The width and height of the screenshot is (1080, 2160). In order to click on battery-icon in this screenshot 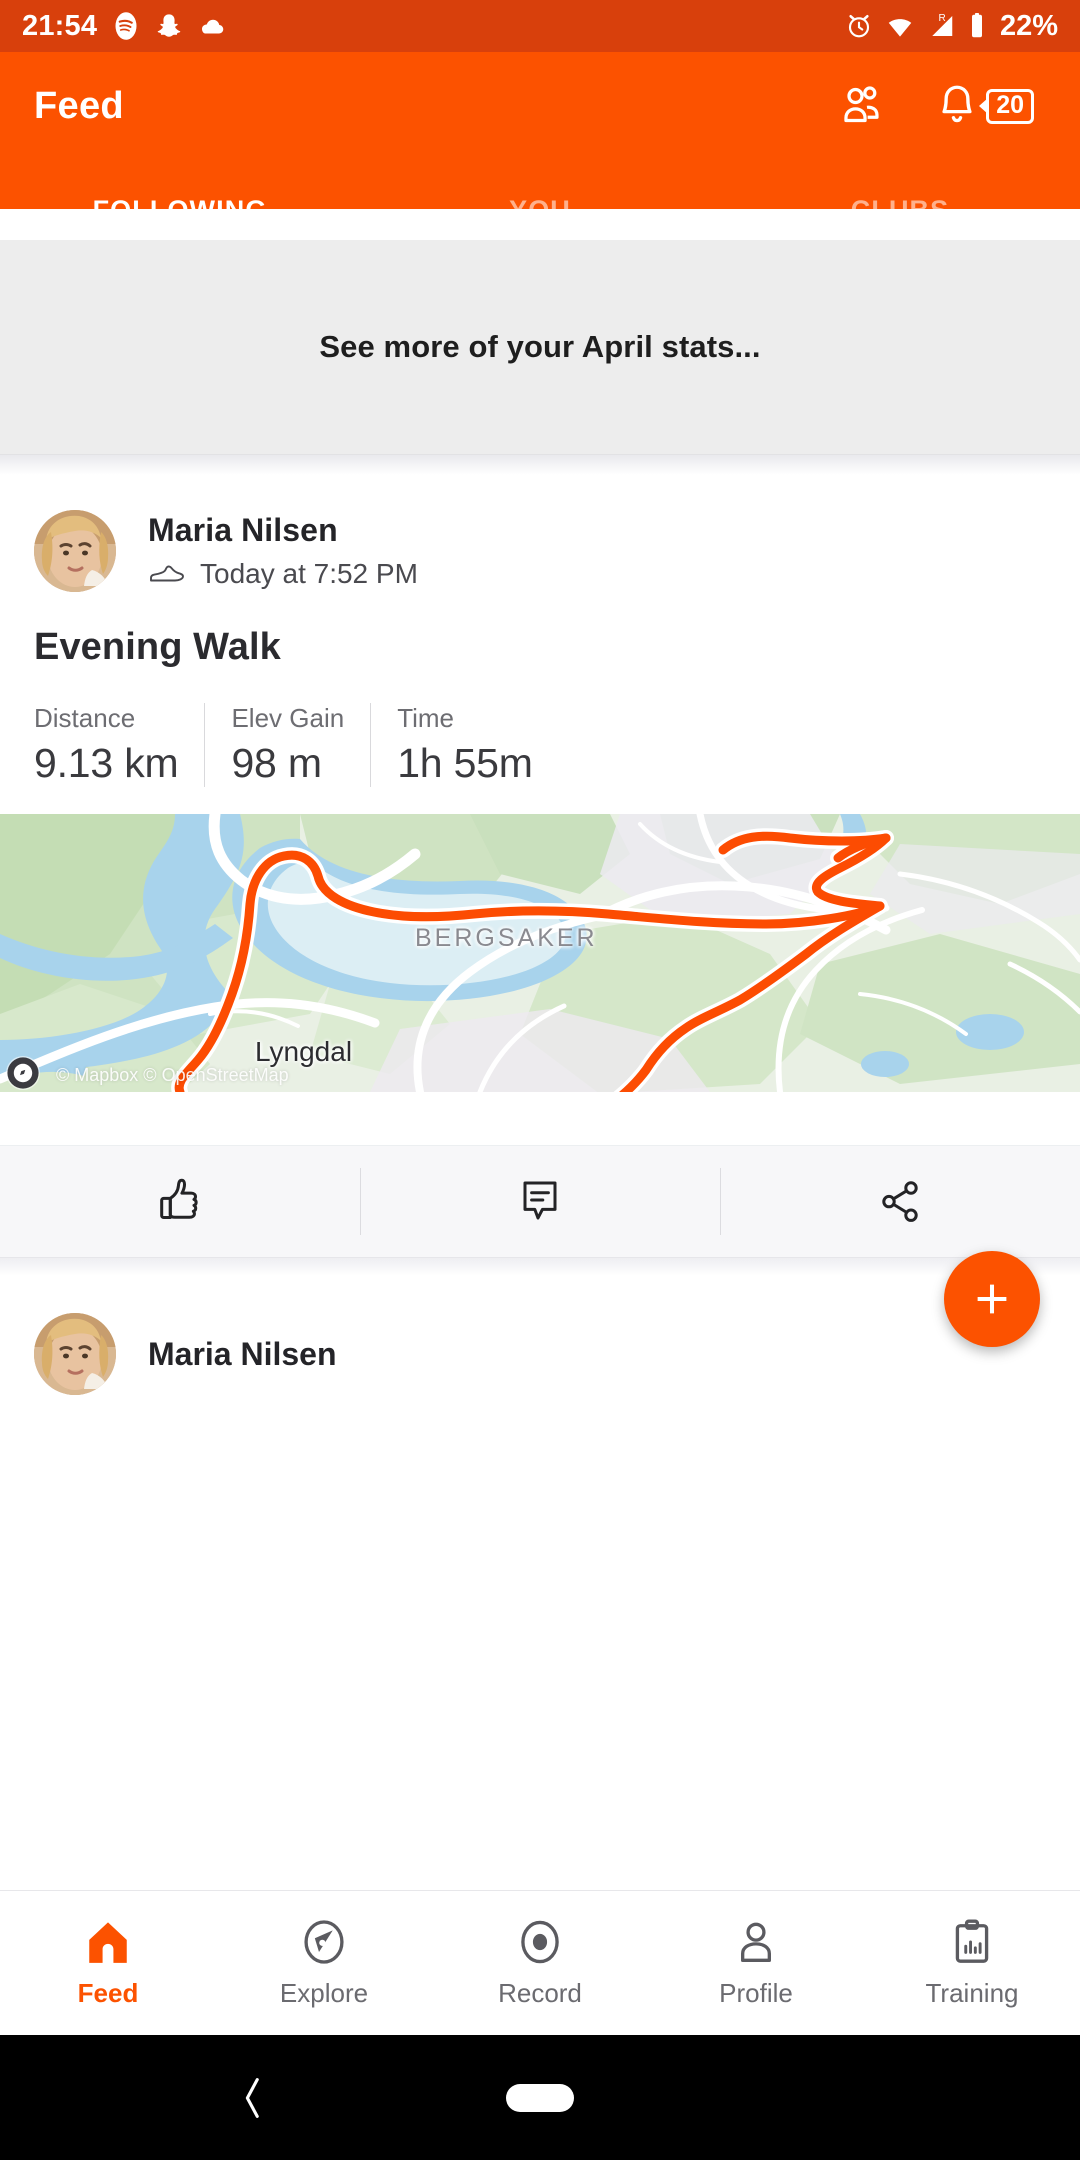, I will do `click(976, 25)`.